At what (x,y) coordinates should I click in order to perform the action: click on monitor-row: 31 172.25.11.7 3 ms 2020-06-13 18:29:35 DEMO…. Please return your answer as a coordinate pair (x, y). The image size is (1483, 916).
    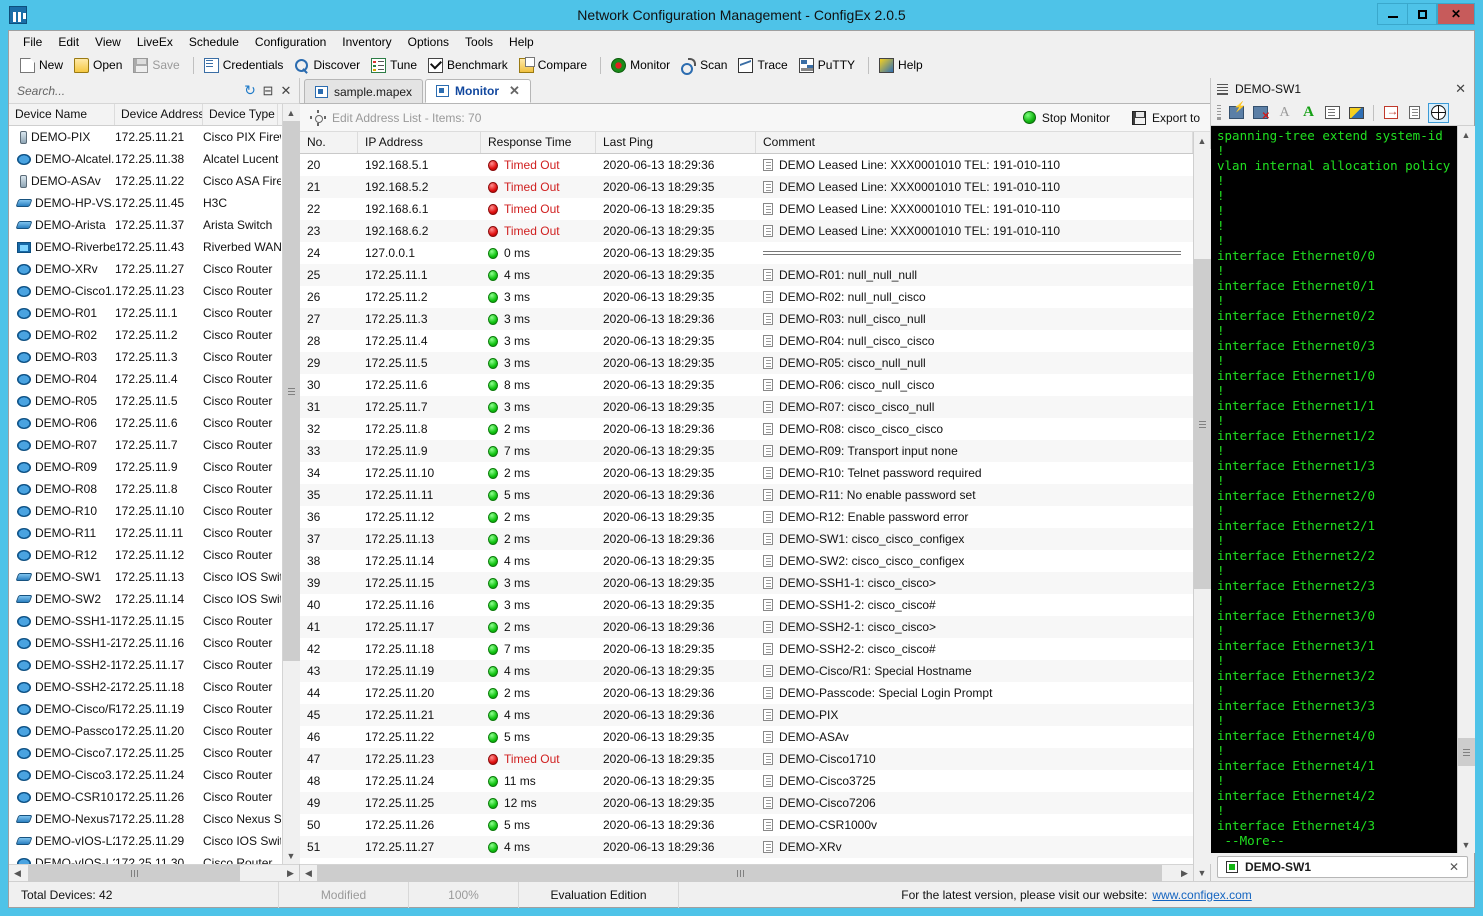
    Looking at the image, I should click on (746, 407).